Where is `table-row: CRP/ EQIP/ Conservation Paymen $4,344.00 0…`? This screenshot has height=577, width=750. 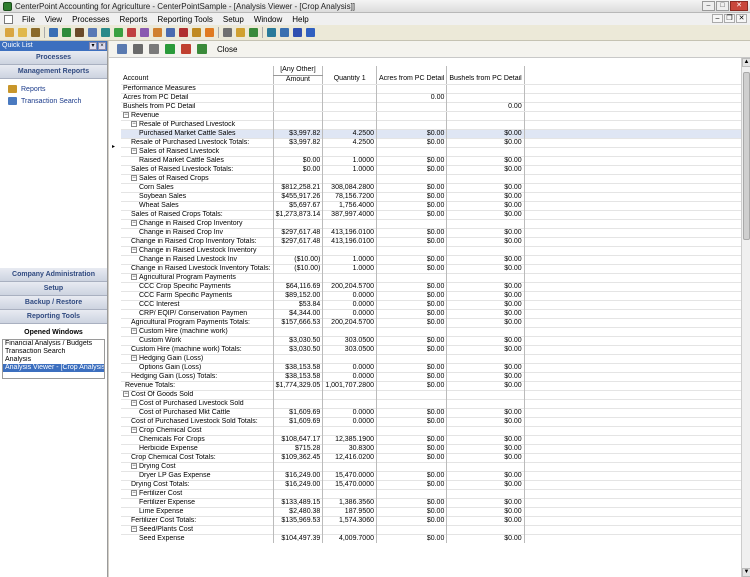 table-row: CRP/ EQIP/ Conservation Paymen $4,344.00 0… is located at coordinates (432, 313).